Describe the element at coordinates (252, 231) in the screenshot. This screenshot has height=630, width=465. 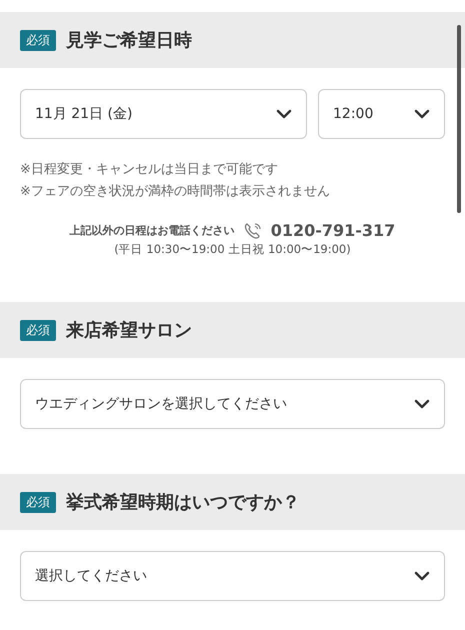
I see `phone-icon` at that location.